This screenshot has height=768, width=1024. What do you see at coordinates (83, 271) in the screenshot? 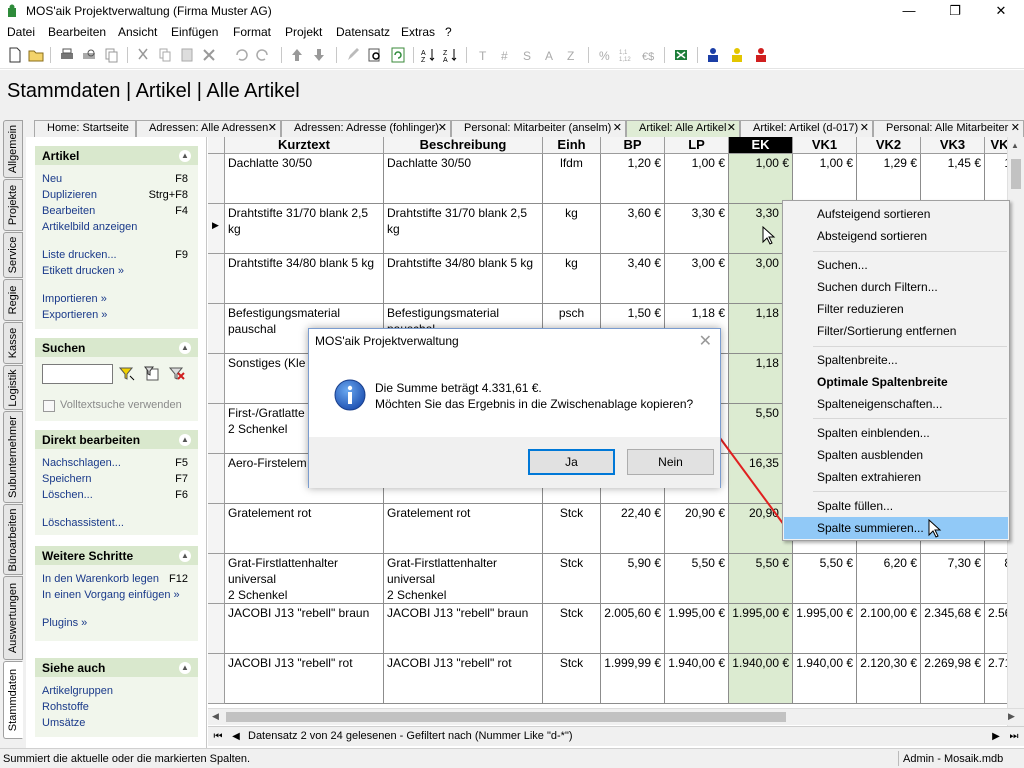
I see `link-etikett-drucken: Etikett drucken »` at bounding box center [83, 271].